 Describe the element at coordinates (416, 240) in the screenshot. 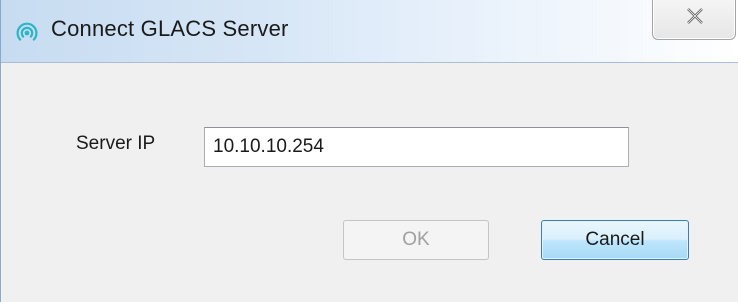

I see `ok-button: OK` at that location.